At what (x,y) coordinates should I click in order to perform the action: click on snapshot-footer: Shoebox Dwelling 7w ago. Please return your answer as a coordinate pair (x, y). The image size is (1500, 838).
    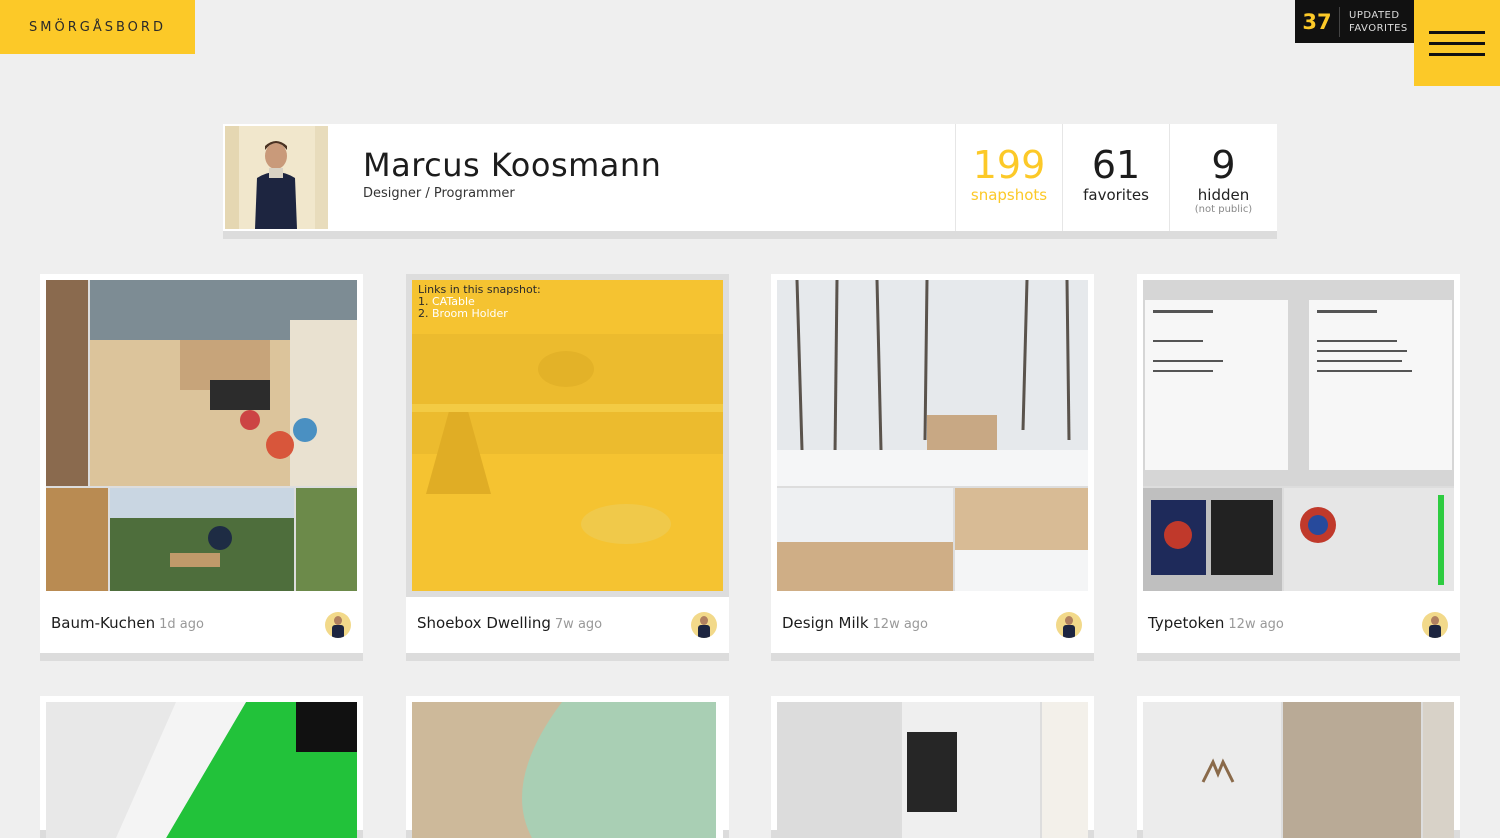
    Looking at the image, I should click on (567, 625).